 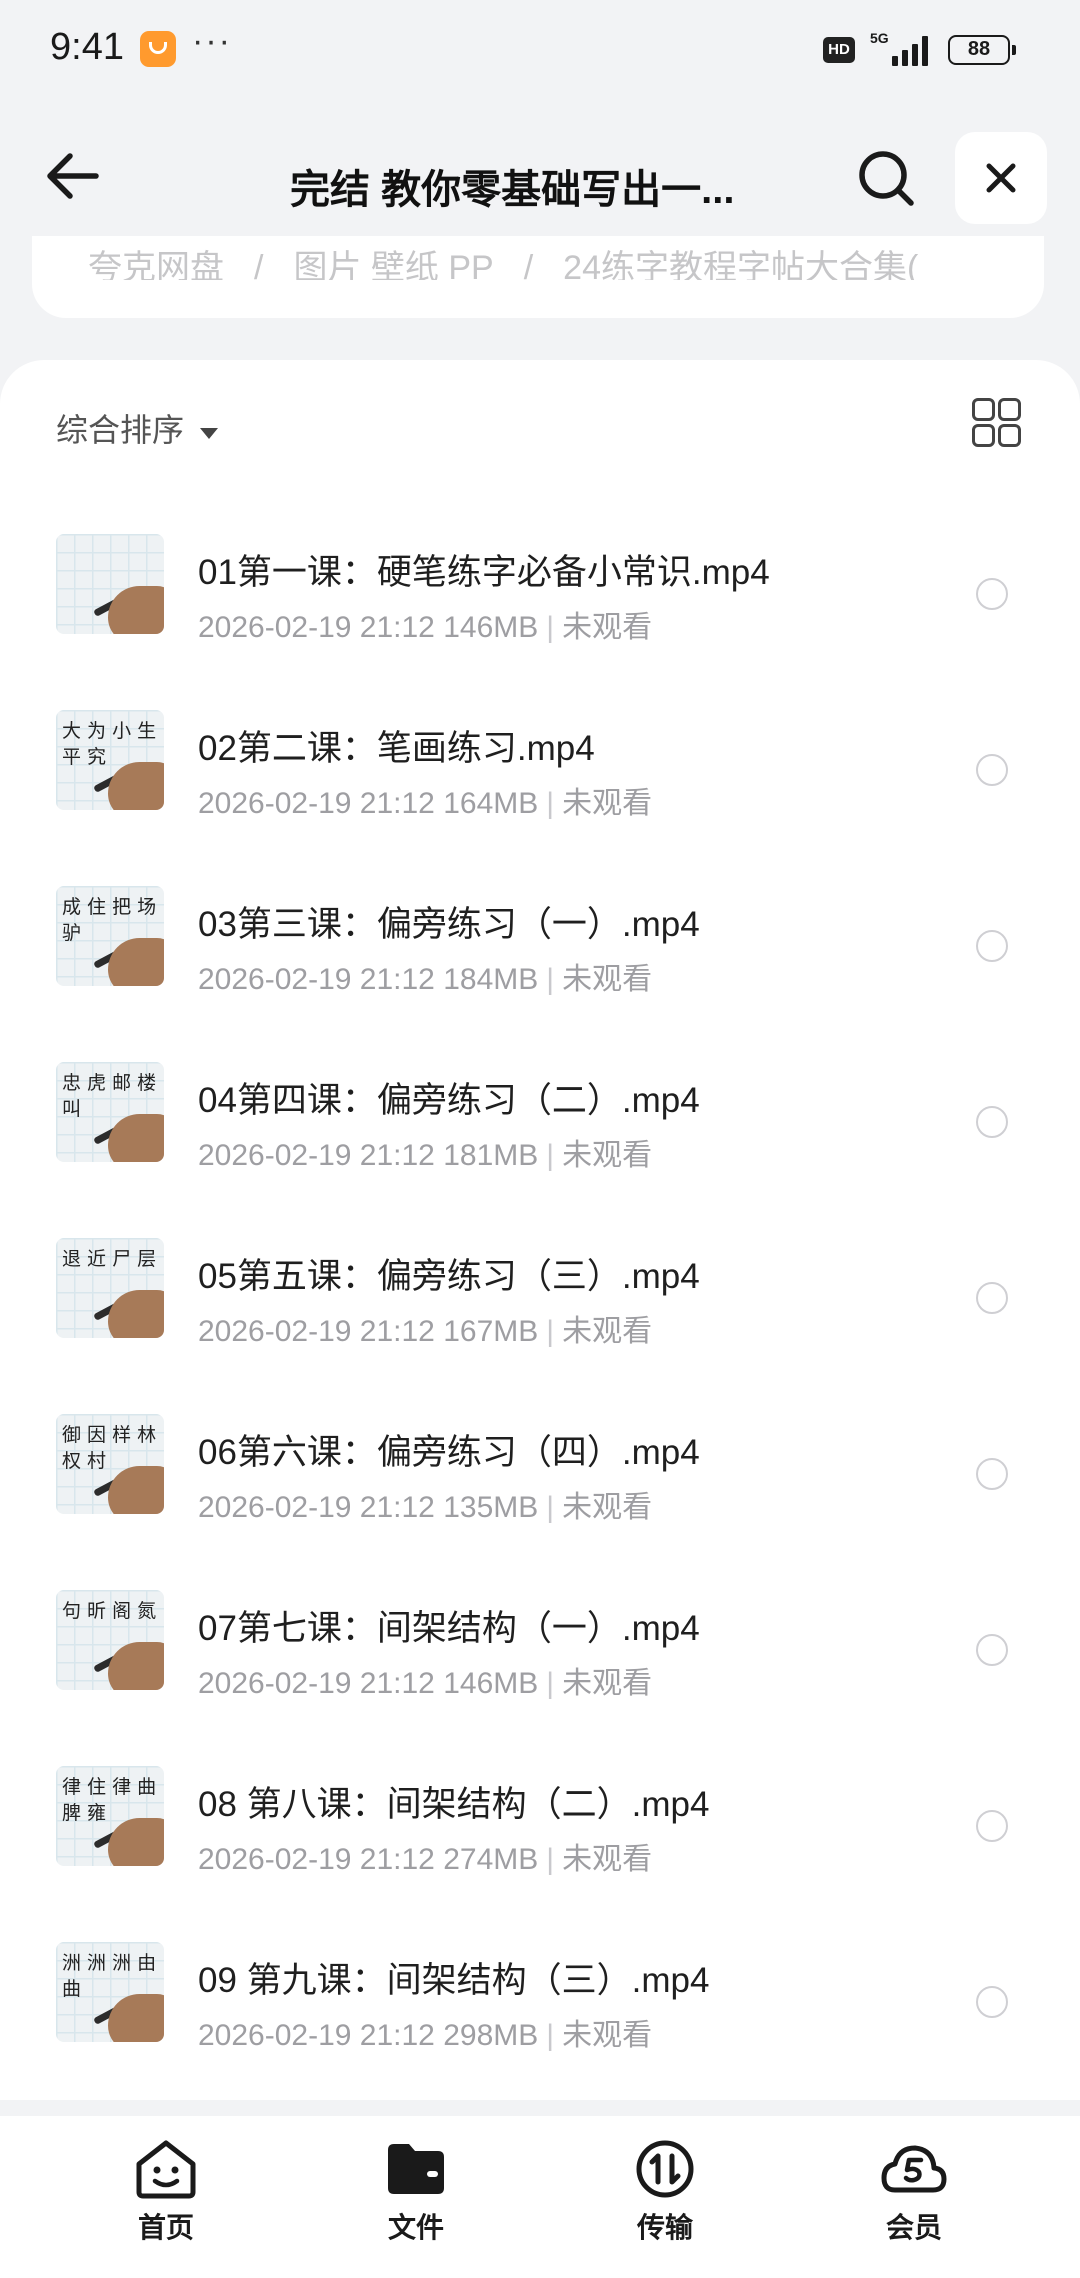 I want to click on back-button, so click(x=71, y=176).